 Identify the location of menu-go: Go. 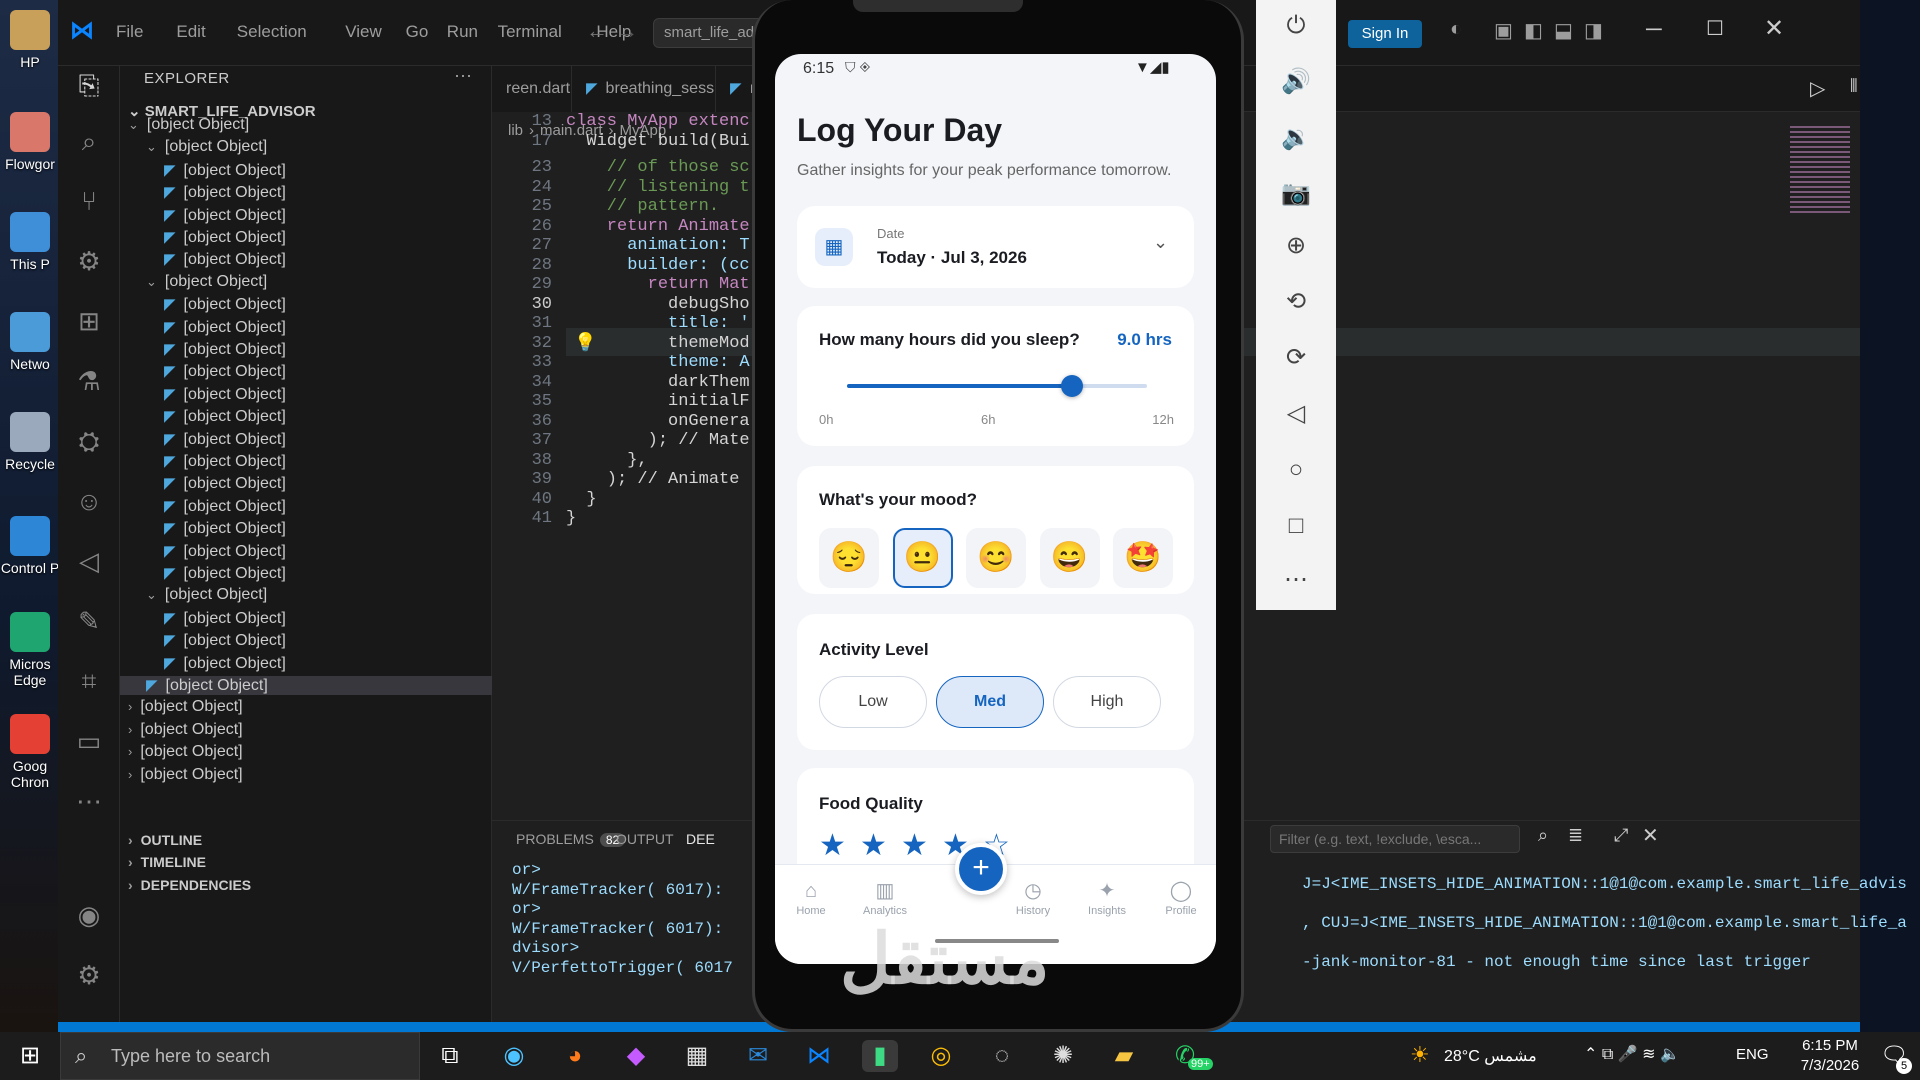
(417, 32).